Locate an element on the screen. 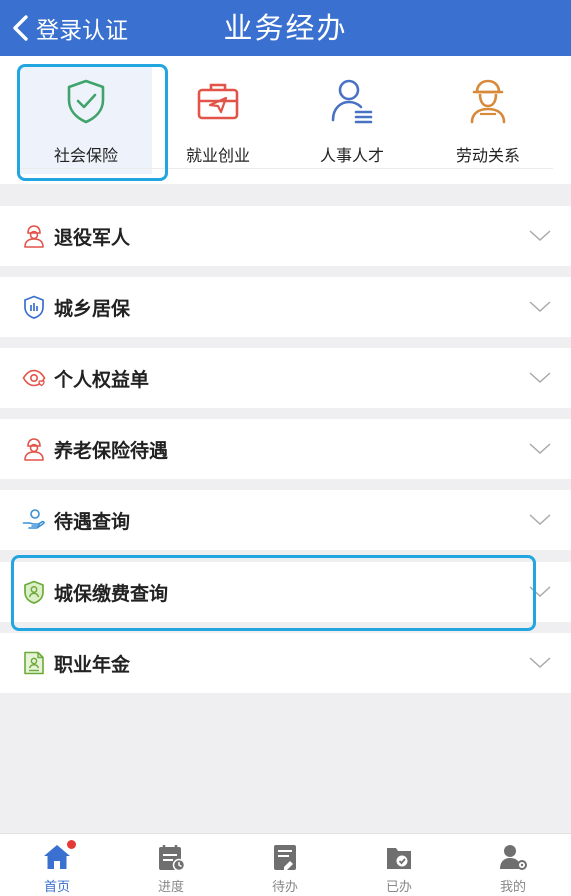  tab-label: 待办 is located at coordinates (284, 887).